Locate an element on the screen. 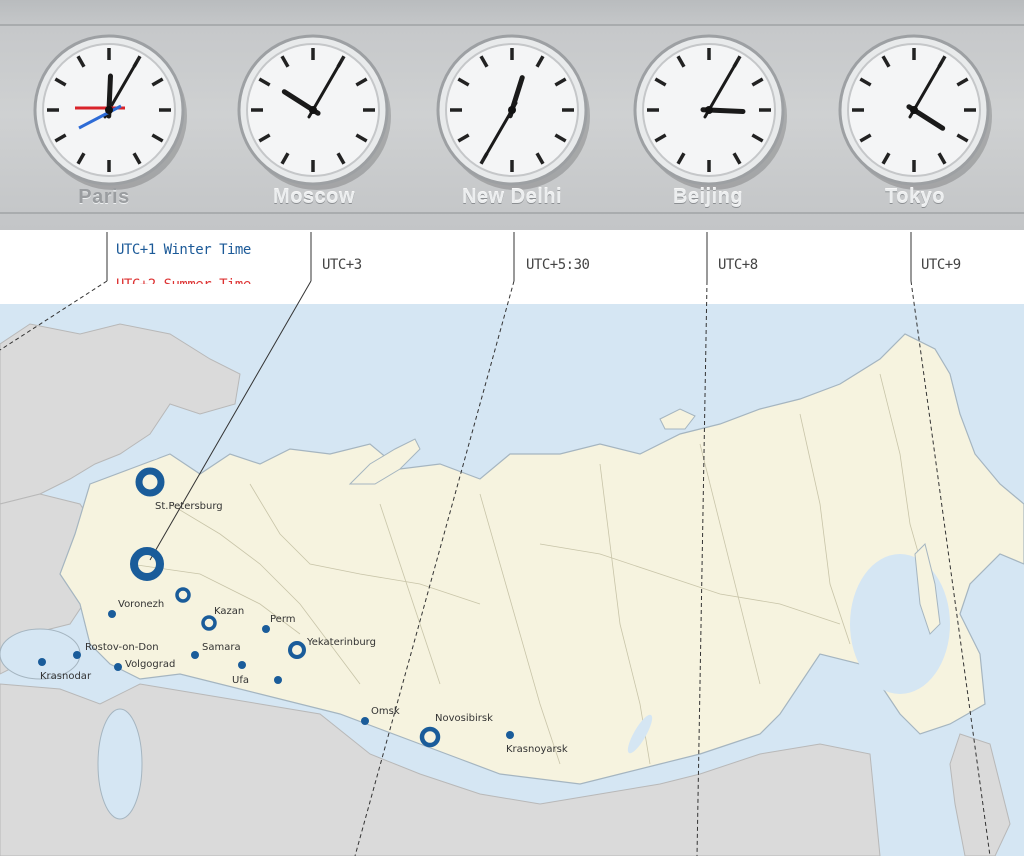 The height and width of the screenshot is (856, 1024). clock-paris is located at coordinates (110, 112).